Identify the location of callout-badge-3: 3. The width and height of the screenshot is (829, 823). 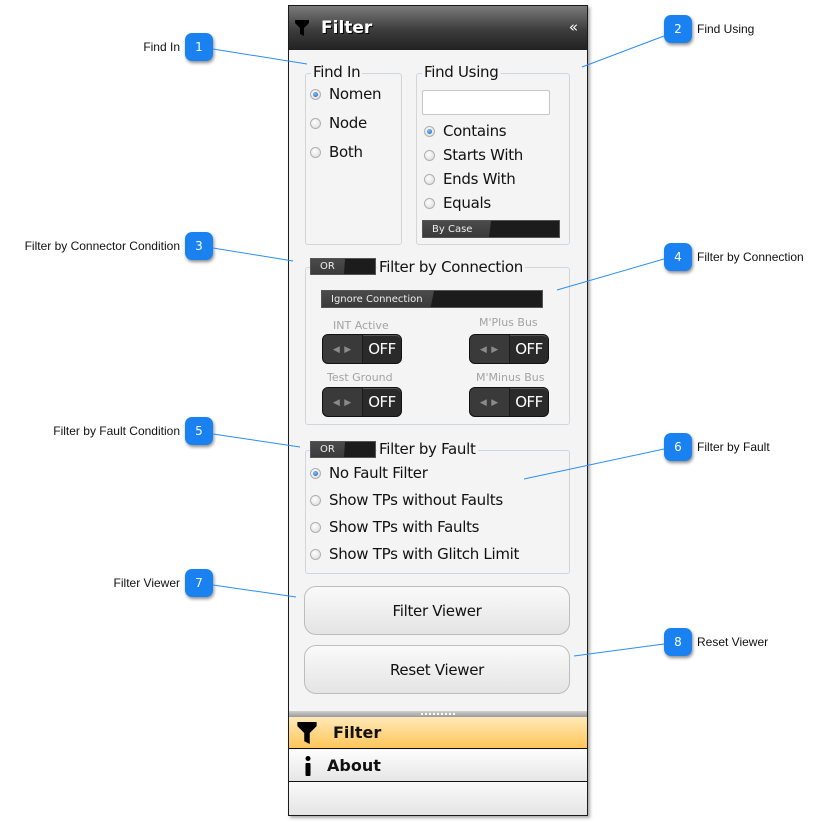
(199, 246).